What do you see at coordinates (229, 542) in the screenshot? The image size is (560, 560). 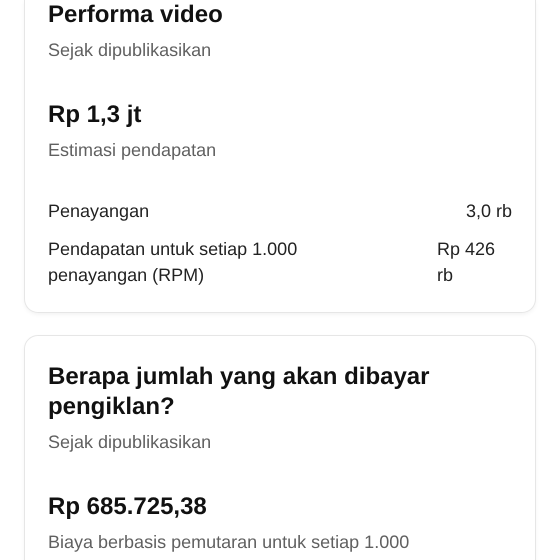 I see `payment-description: Biaya berbasis pemutaran untuk setiap 1.000` at bounding box center [229, 542].